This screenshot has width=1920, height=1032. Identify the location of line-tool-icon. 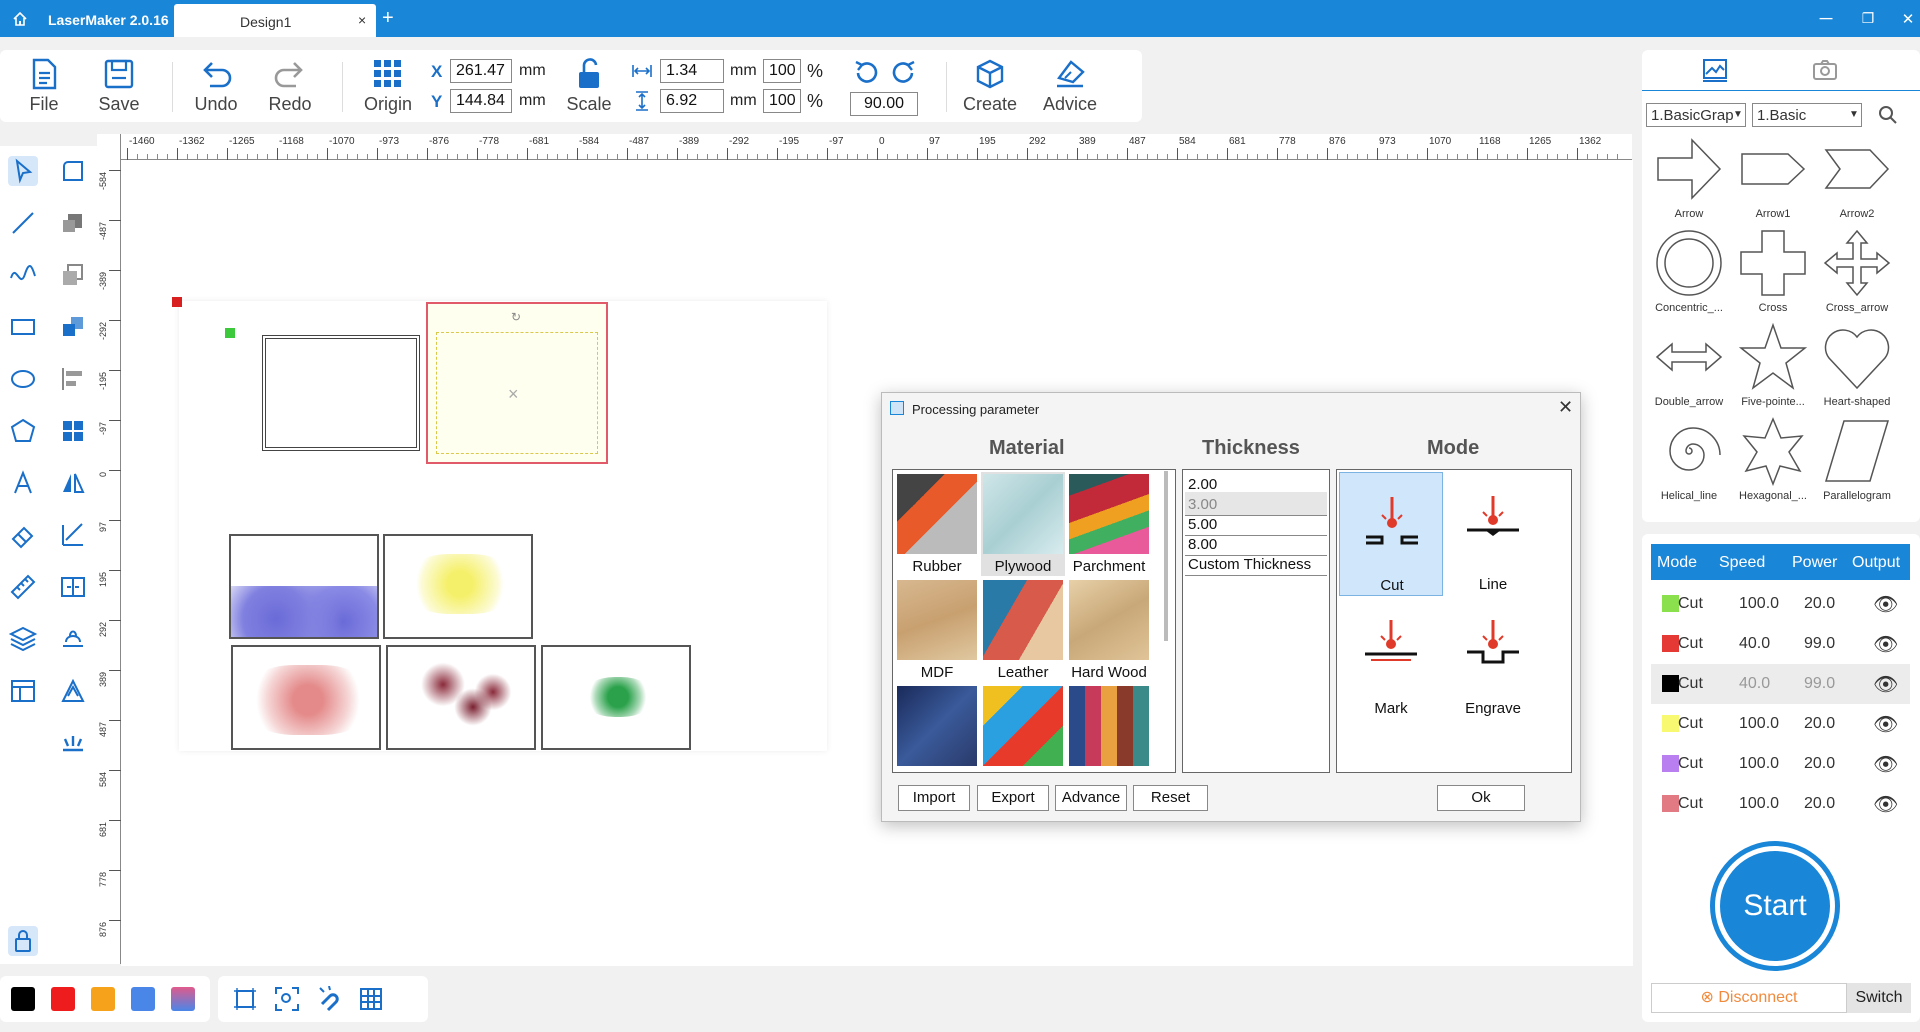
(23, 223).